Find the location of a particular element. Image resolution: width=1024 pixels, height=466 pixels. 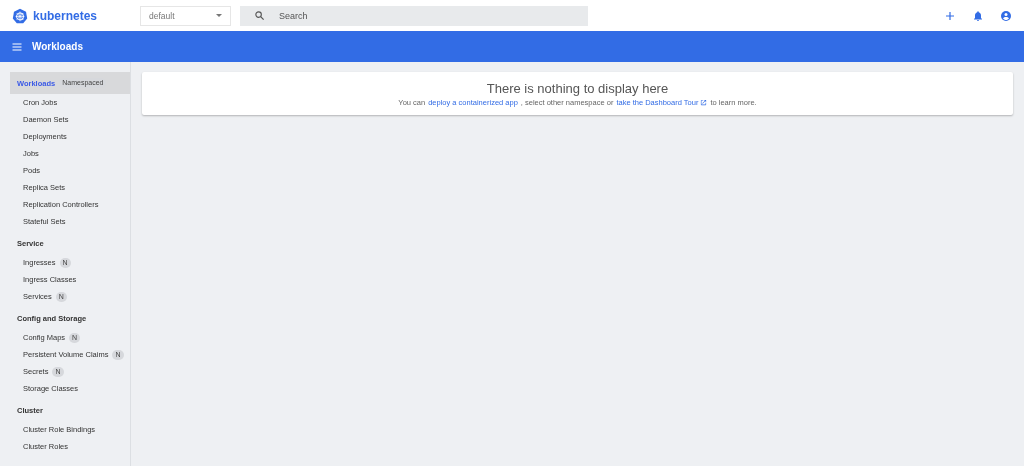

search-field: Search is located at coordinates (414, 15).